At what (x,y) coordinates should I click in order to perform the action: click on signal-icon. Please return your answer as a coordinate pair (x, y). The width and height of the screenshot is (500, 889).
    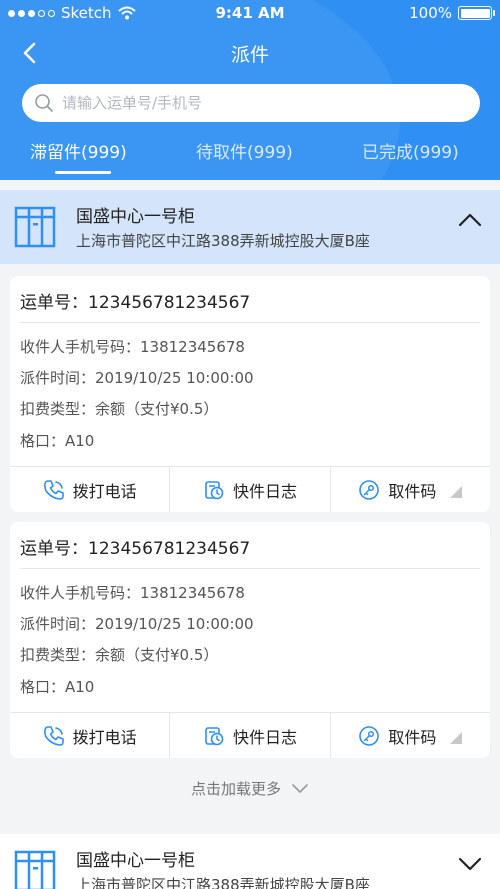
    Looking at the image, I should click on (31, 13).